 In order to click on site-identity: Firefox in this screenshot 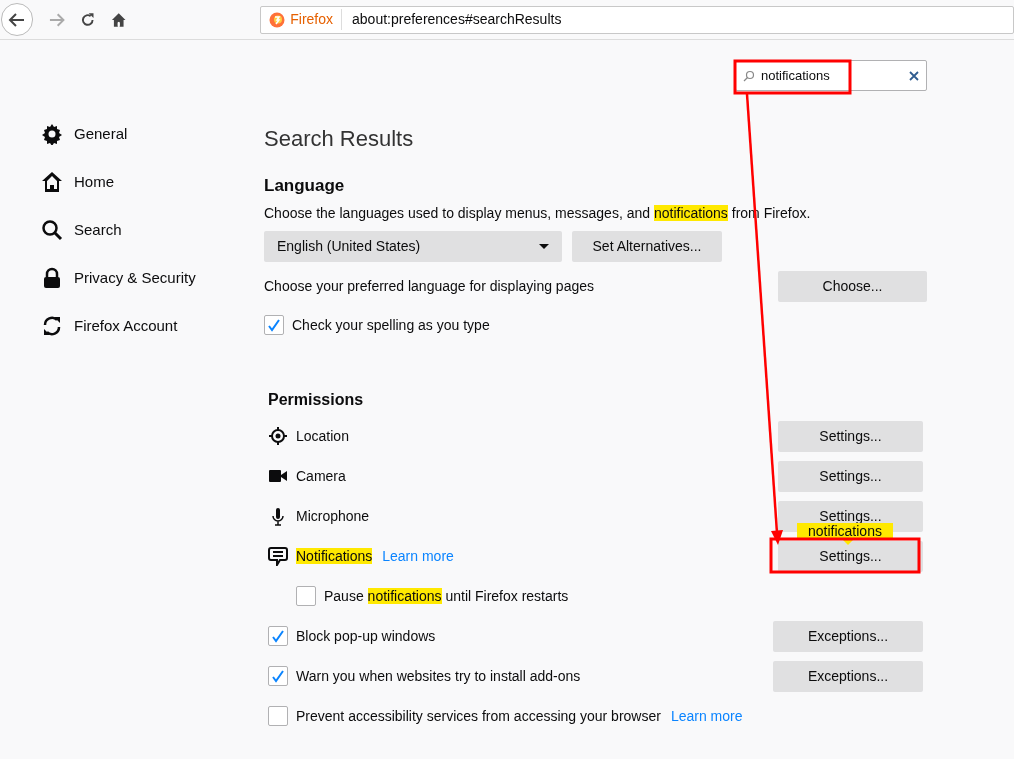, I will do `click(316, 19)`.